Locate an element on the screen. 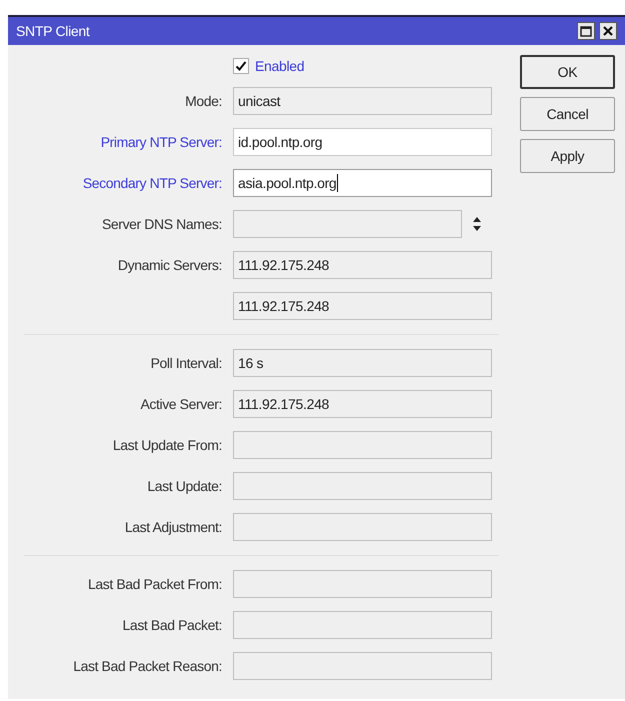  field-label: Last Update From: is located at coordinates (167, 445).